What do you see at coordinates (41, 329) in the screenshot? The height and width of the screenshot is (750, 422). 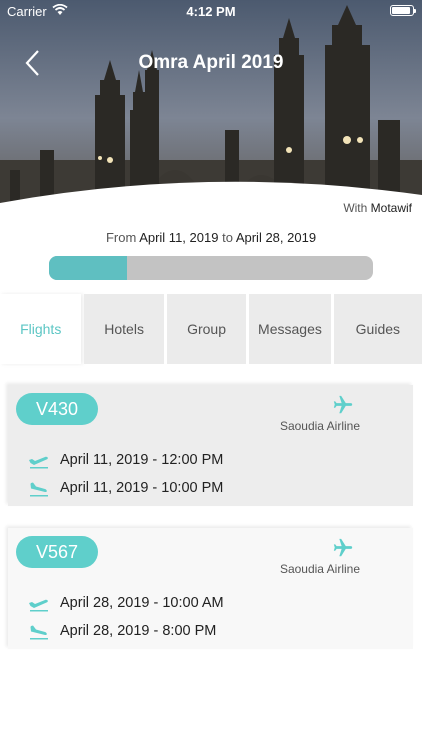 I see `tab-flights: Flights` at bounding box center [41, 329].